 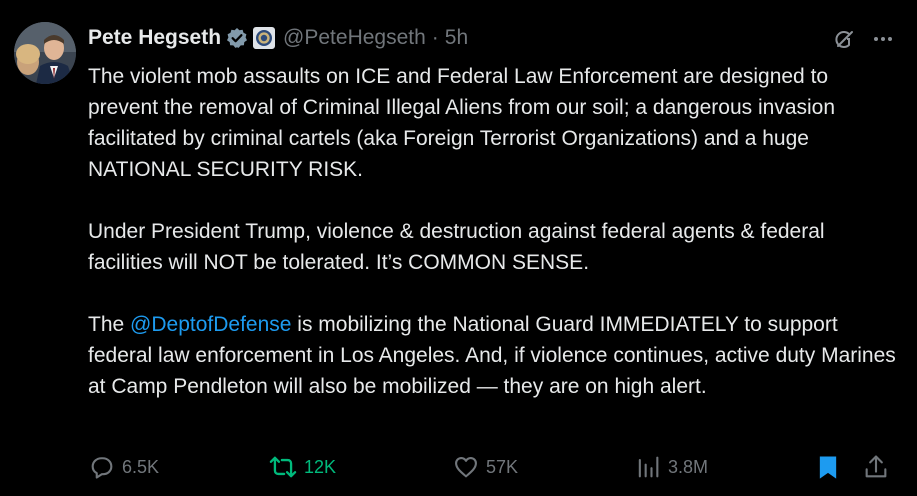 I want to click on post-time: 5h, so click(x=456, y=38).